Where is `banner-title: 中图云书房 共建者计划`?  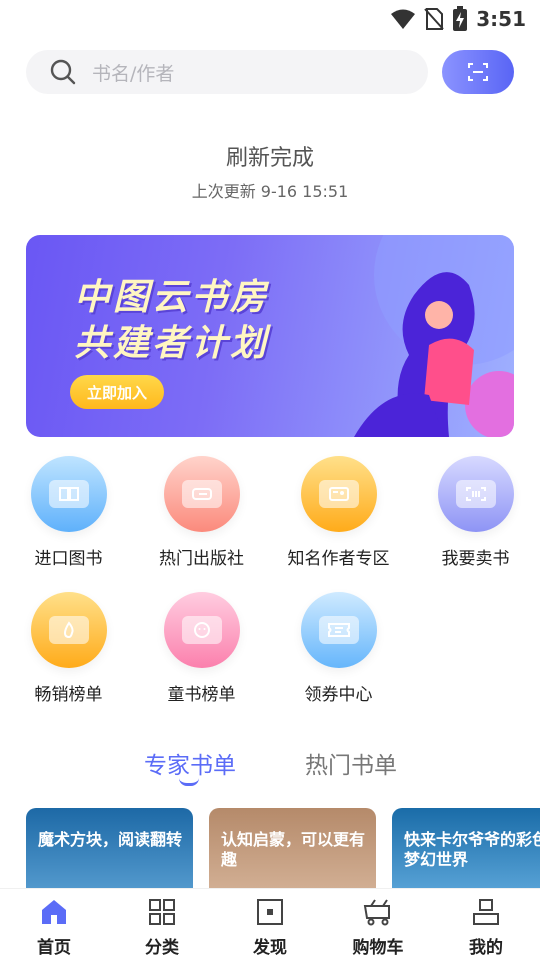 banner-title: 中图云书房 共建者计划 is located at coordinates (171, 321).